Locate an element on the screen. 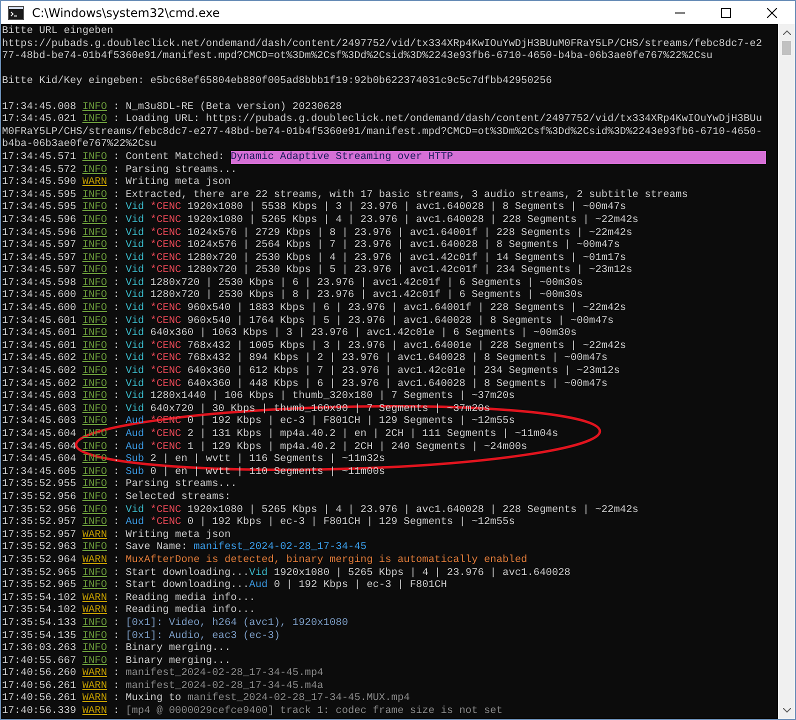 The height and width of the screenshot is (720, 796). maximize-icon is located at coordinates (726, 13).